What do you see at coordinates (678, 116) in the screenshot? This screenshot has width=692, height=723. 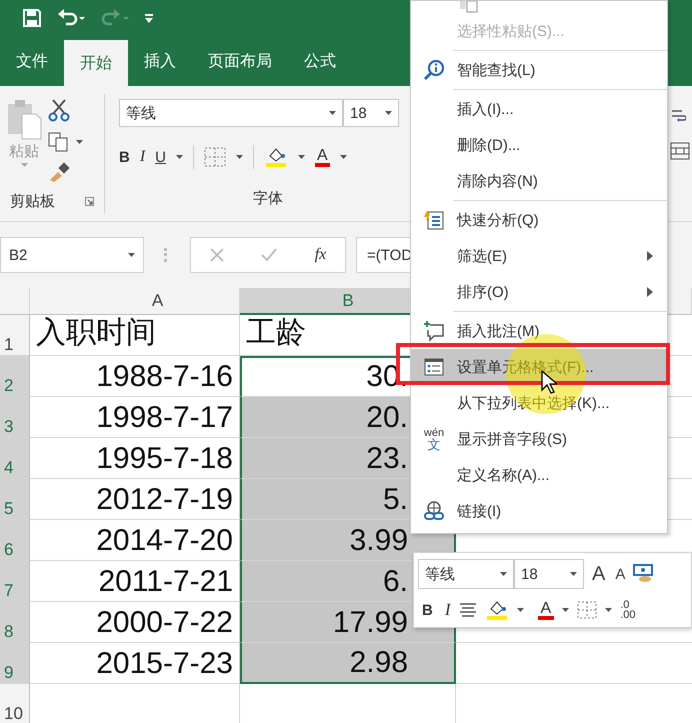 I see `wrap-text-icon` at bounding box center [678, 116].